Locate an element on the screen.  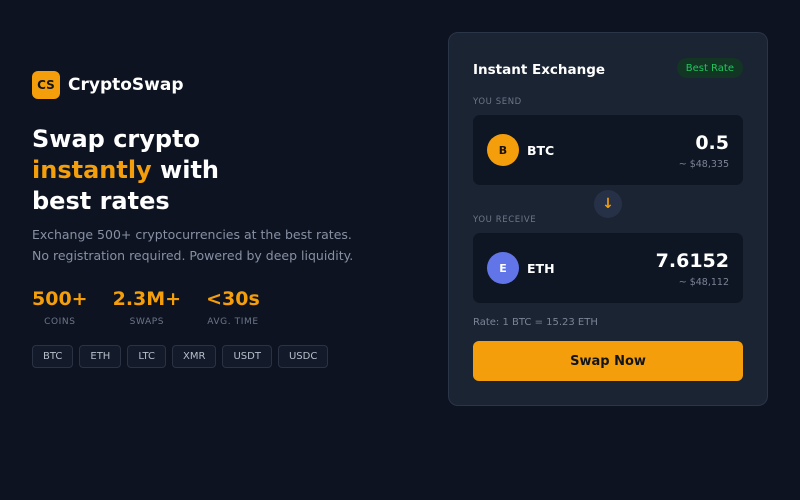
receive-asset-symbol: ETH is located at coordinates (541, 268).